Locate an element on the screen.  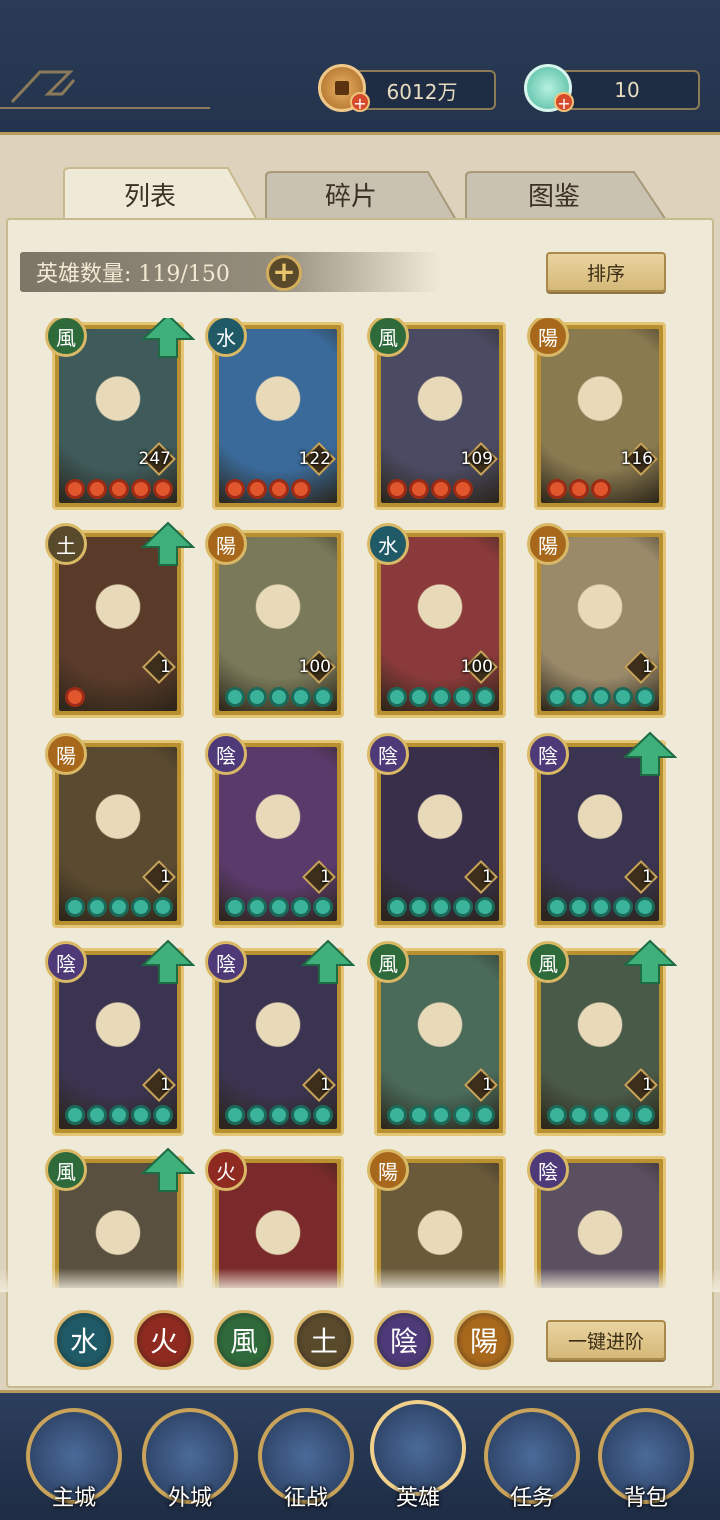
water-filter-icon: 水 is located at coordinates (84, 1340).